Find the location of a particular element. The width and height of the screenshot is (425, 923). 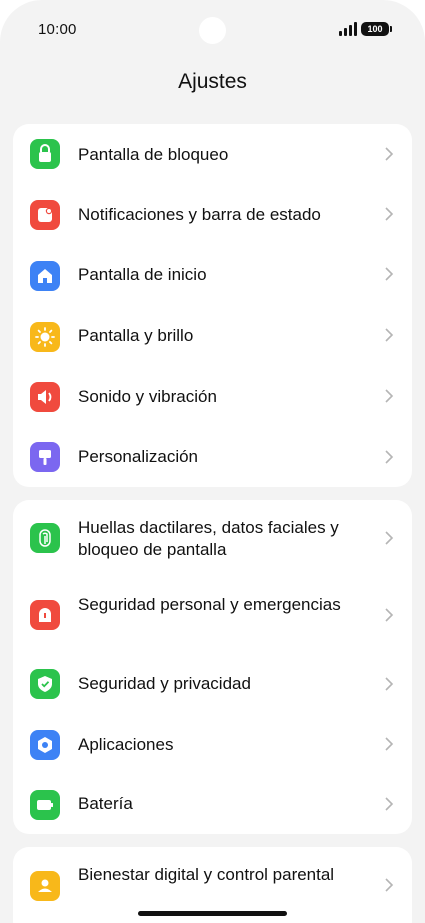

status-bar: 10:00 100 is located at coordinates (212, 30).